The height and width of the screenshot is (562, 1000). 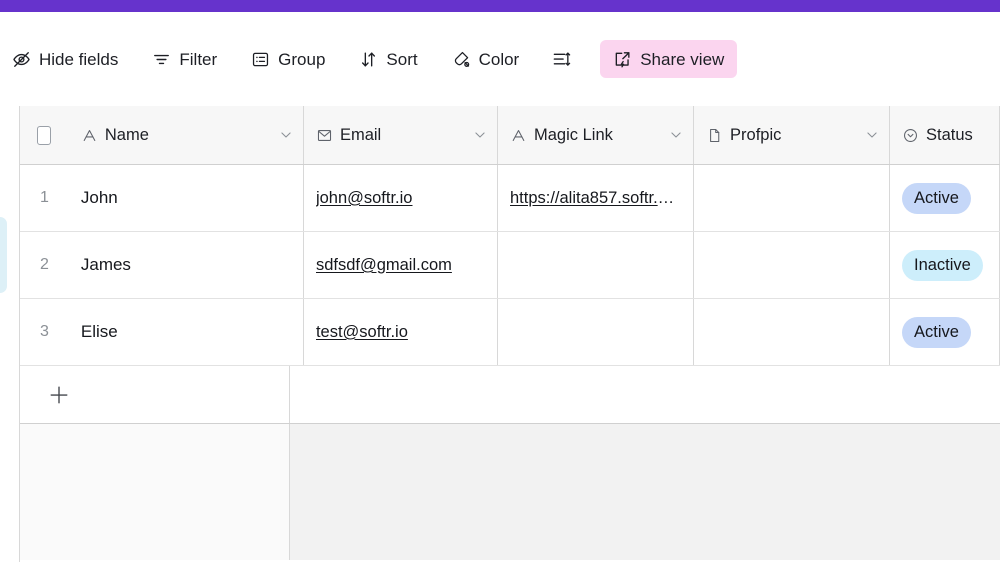 What do you see at coordinates (561, 59) in the screenshot?
I see `row-height-icon` at bounding box center [561, 59].